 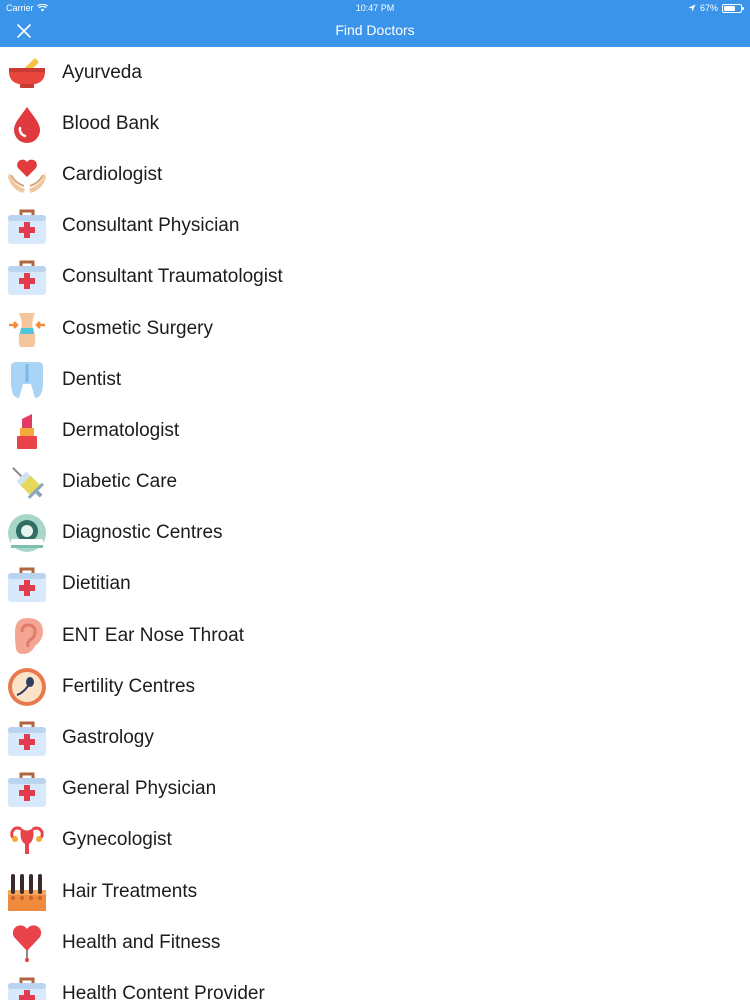 I want to click on specialty-row: General Physician, so click(x=375, y=789).